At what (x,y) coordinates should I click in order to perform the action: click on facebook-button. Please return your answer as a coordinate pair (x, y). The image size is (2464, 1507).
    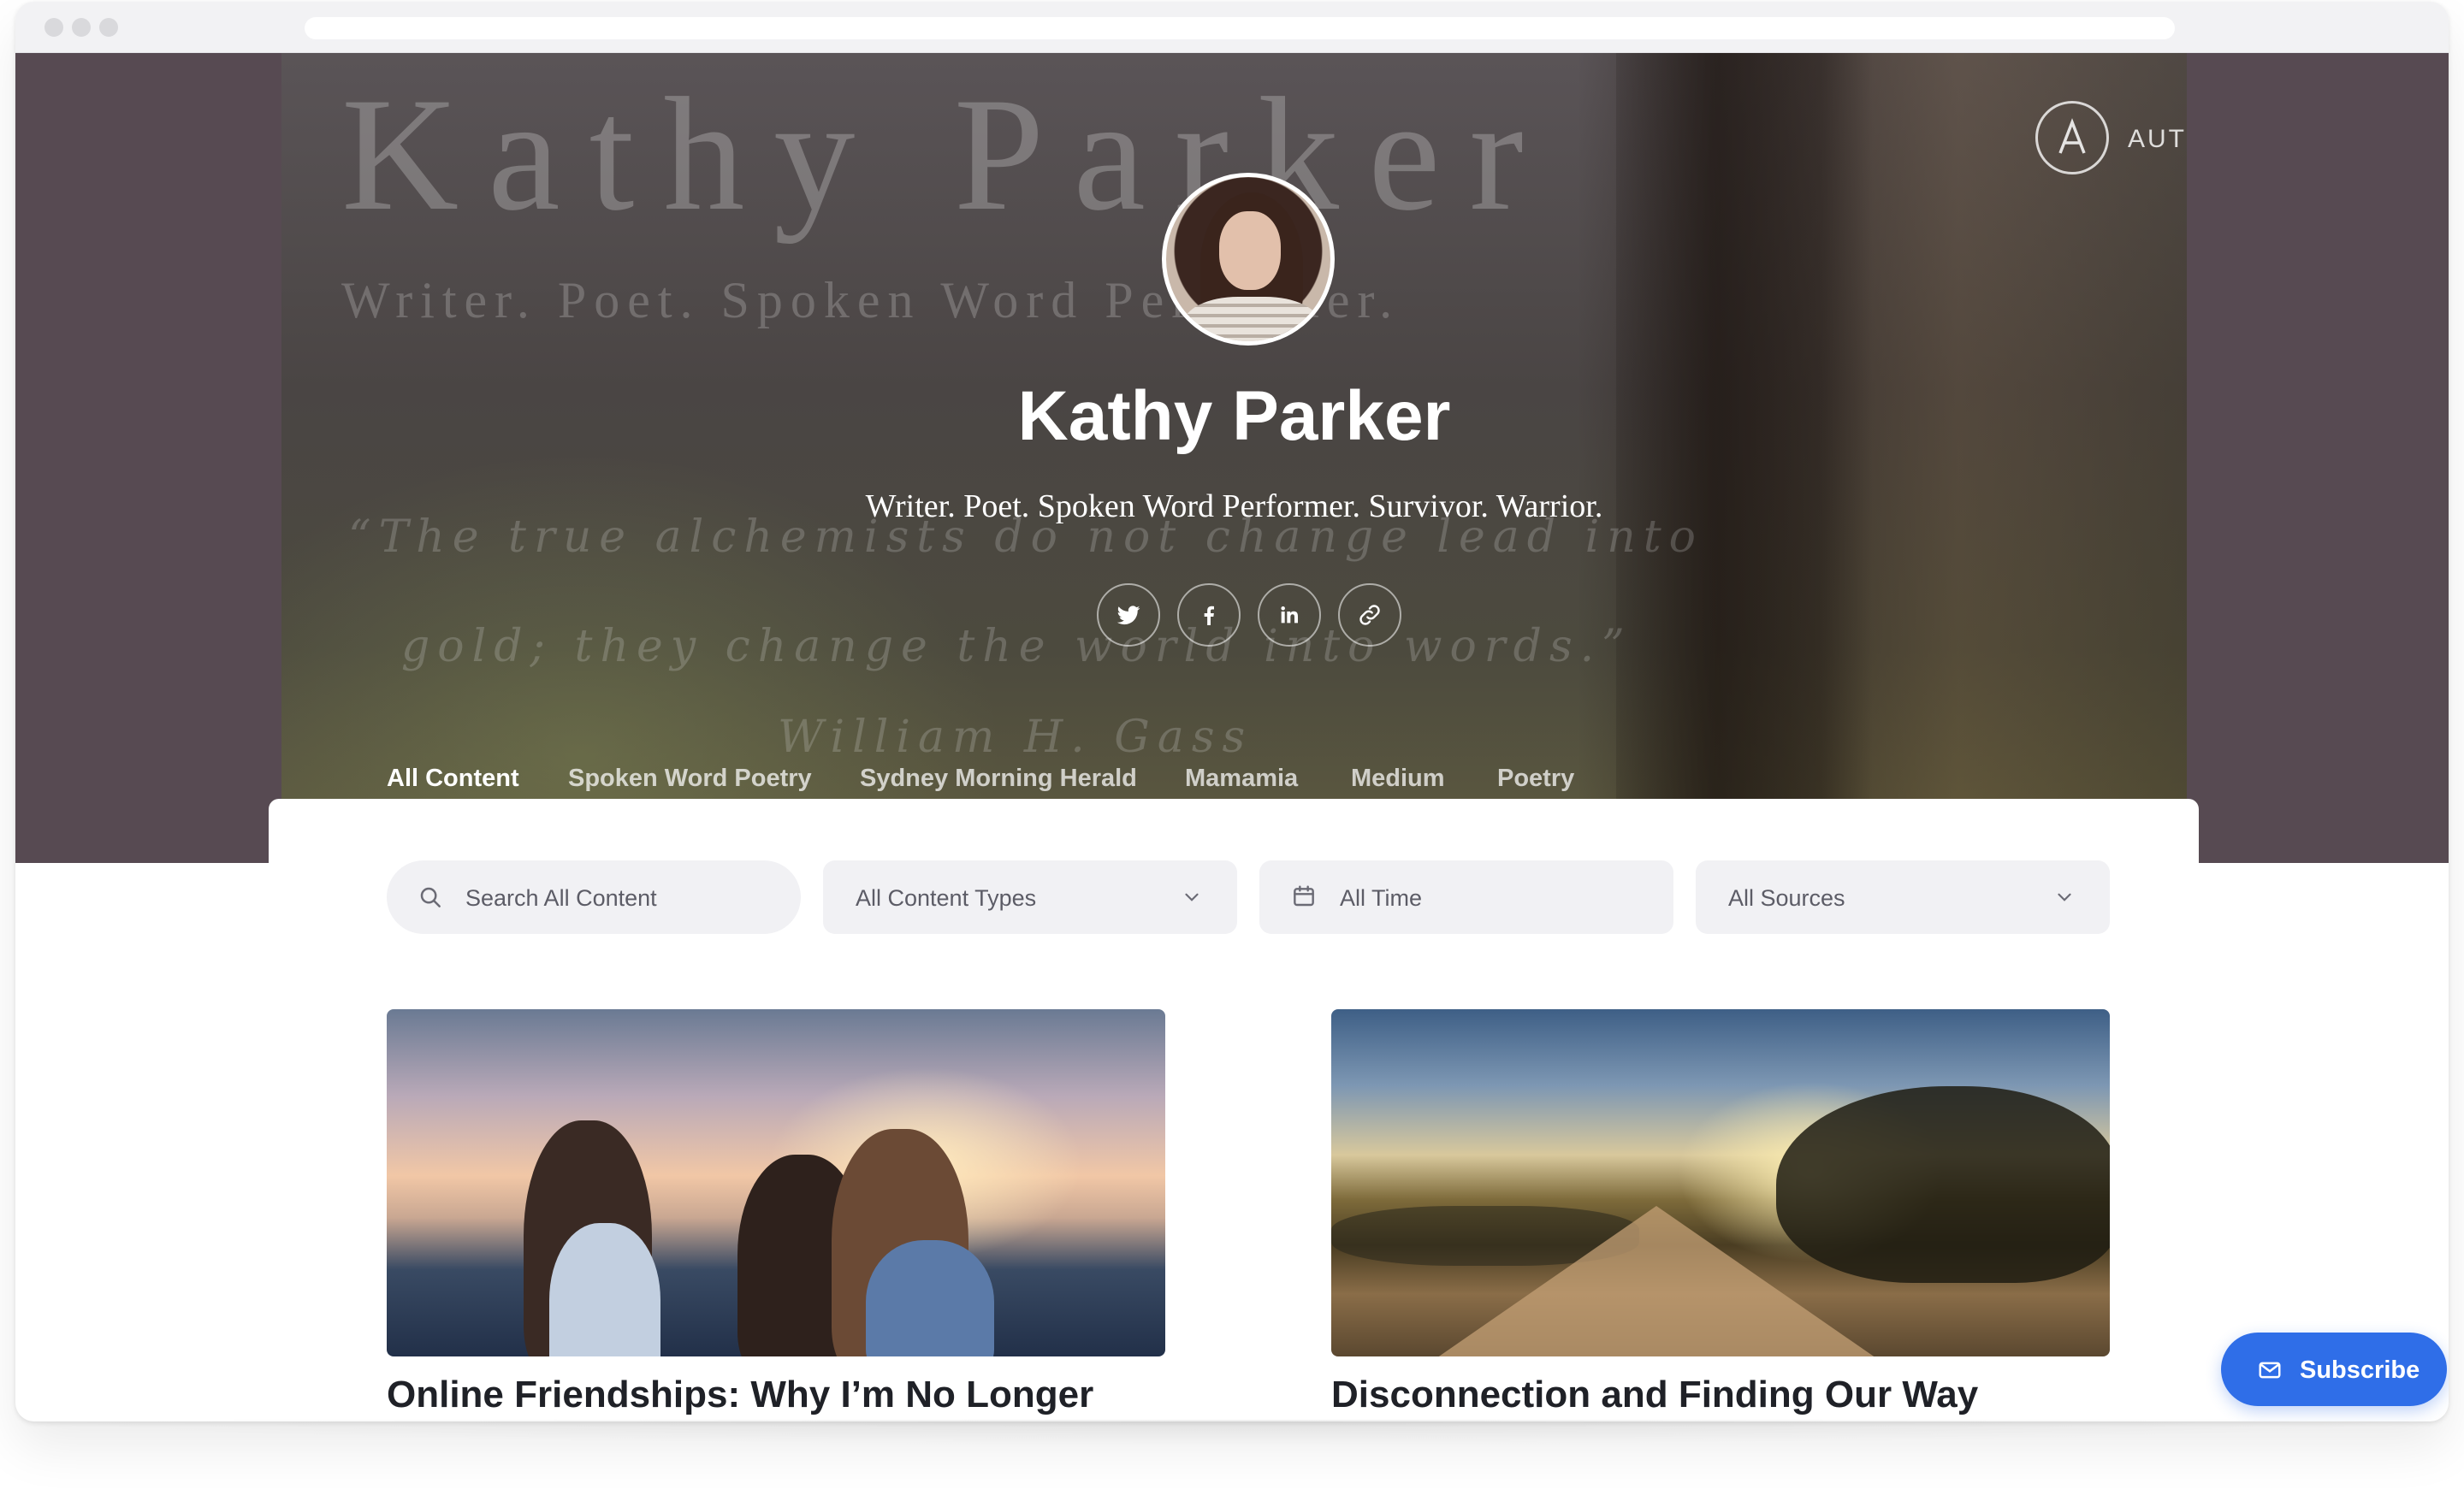
    Looking at the image, I should click on (1209, 615).